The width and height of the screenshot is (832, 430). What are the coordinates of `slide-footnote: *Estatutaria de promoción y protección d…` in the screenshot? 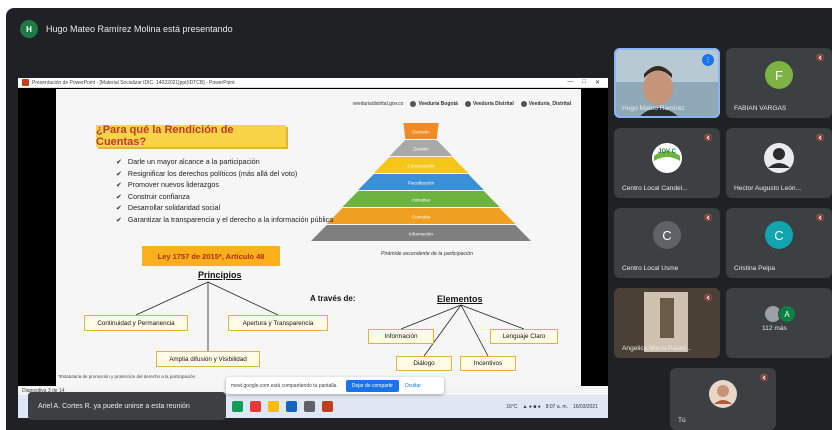 It's located at (127, 376).